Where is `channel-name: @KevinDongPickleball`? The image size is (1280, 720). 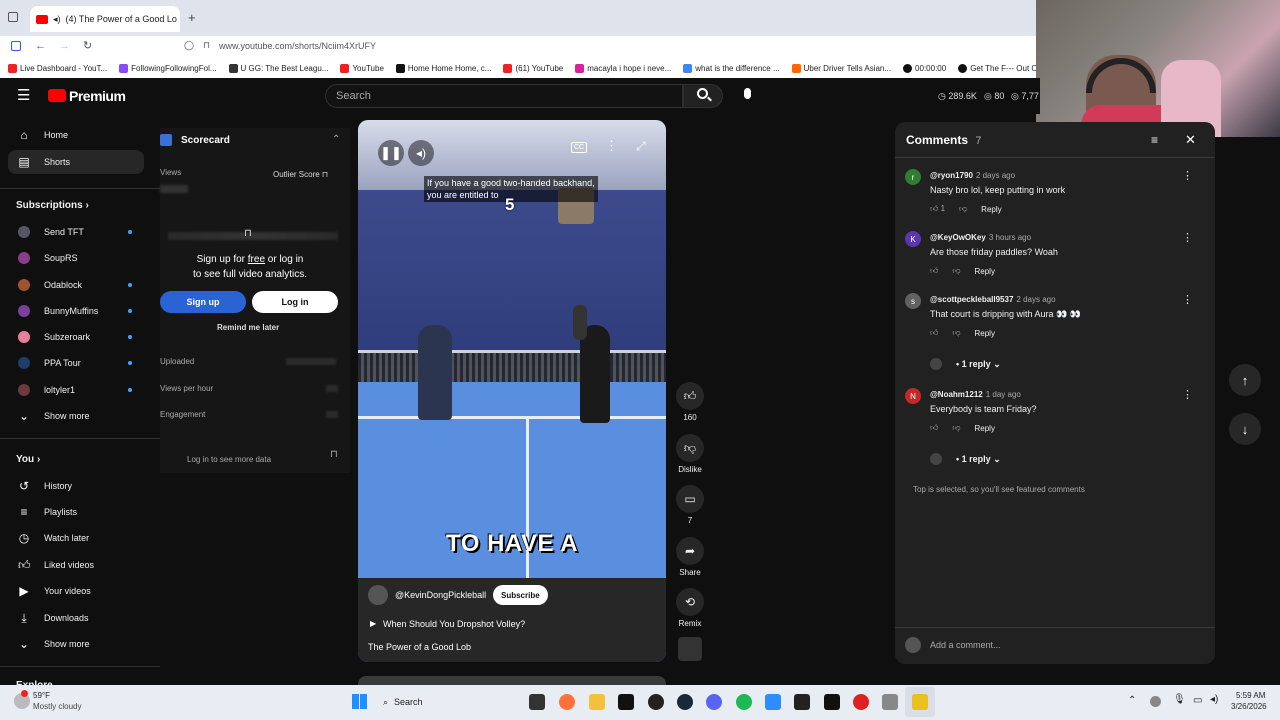 channel-name: @KevinDongPickleball is located at coordinates (440, 595).